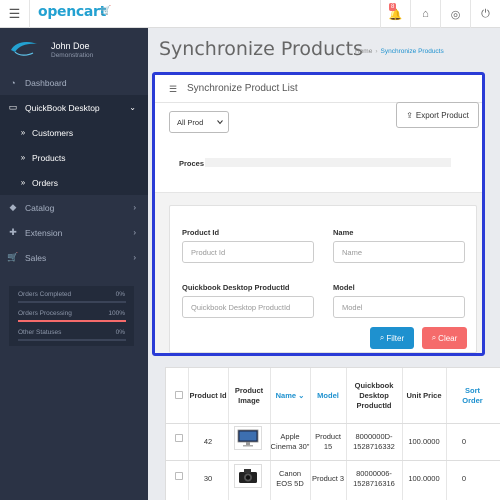 This screenshot has height=500, width=500. I want to click on sidebar-item-dashboard: ◔ Dashboard, so click(74, 82).